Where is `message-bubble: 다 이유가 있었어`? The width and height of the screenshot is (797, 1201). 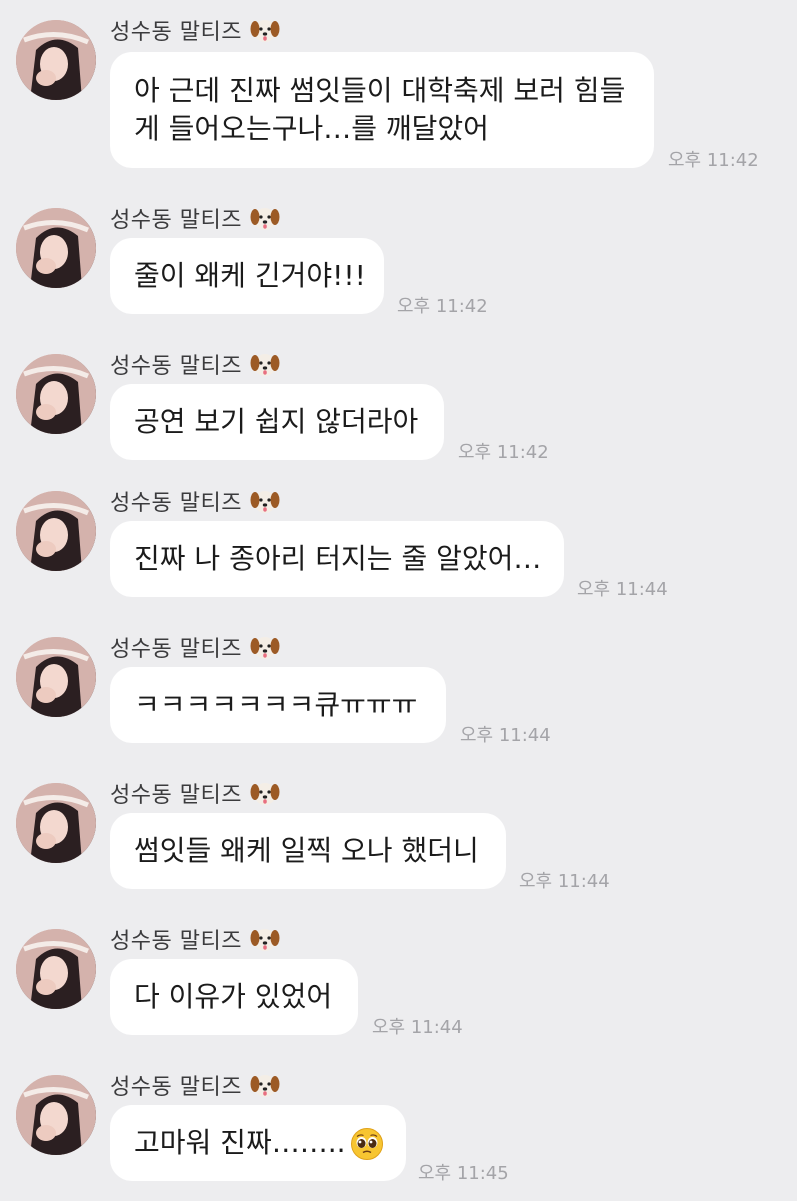 message-bubble: 다 이유가 있었어 is located at coordinates (234, 997).